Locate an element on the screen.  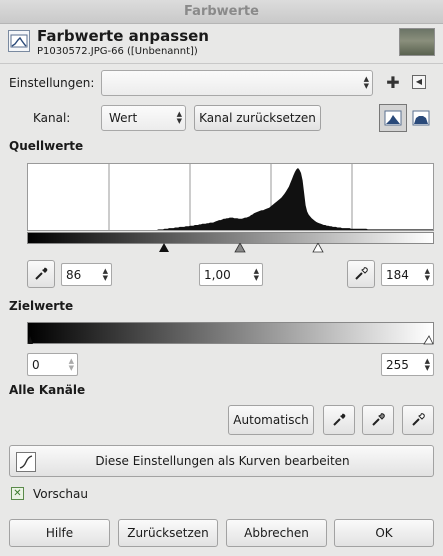
reset-button: Zurücksetzen is located at coordinates (168, 533).